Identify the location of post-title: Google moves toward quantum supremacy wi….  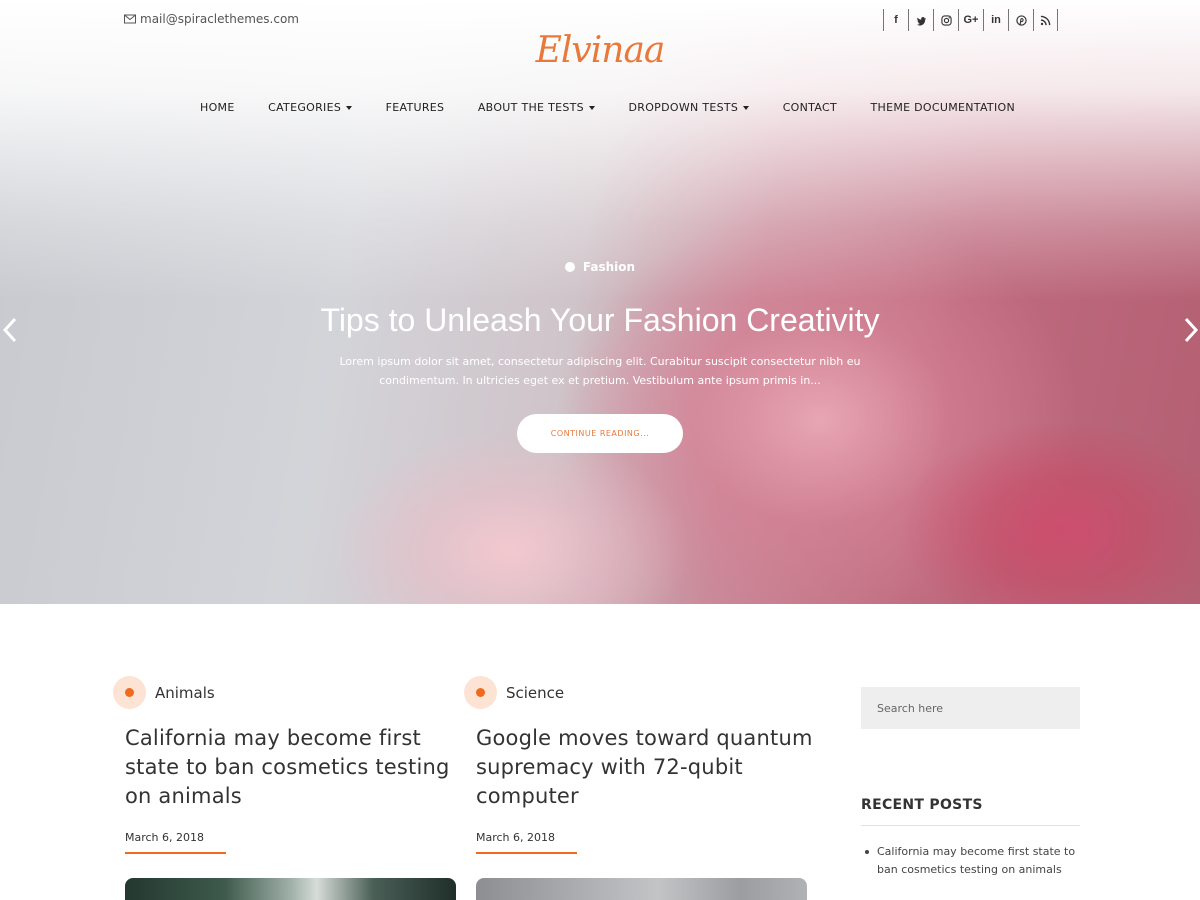
(646, 767).